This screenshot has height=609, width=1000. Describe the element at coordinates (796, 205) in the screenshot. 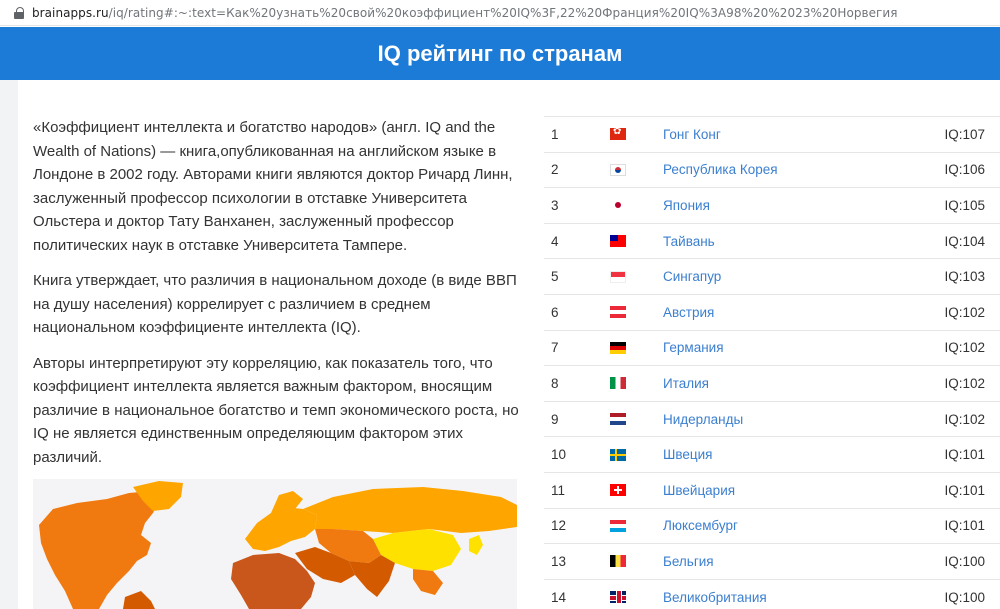

I see `country-link: Япония` at that location.